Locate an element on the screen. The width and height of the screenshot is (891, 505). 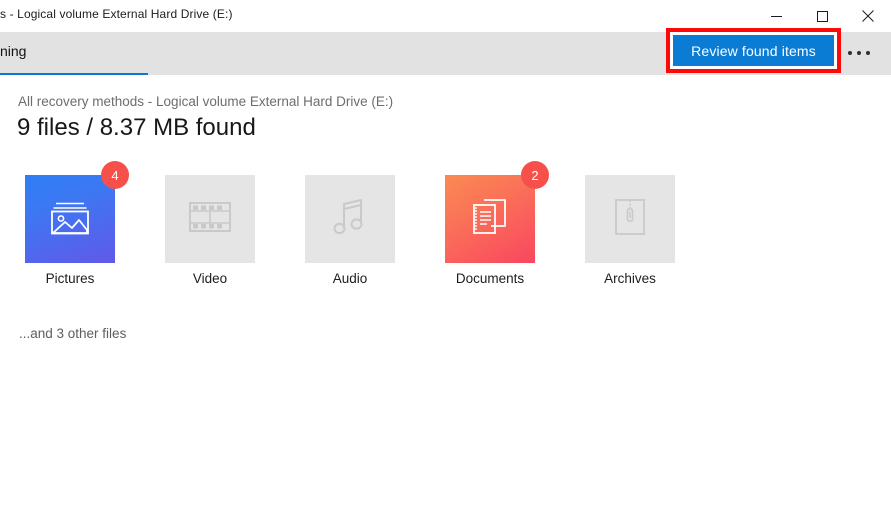
tile-video: Video is located at coordinates (210, 230).